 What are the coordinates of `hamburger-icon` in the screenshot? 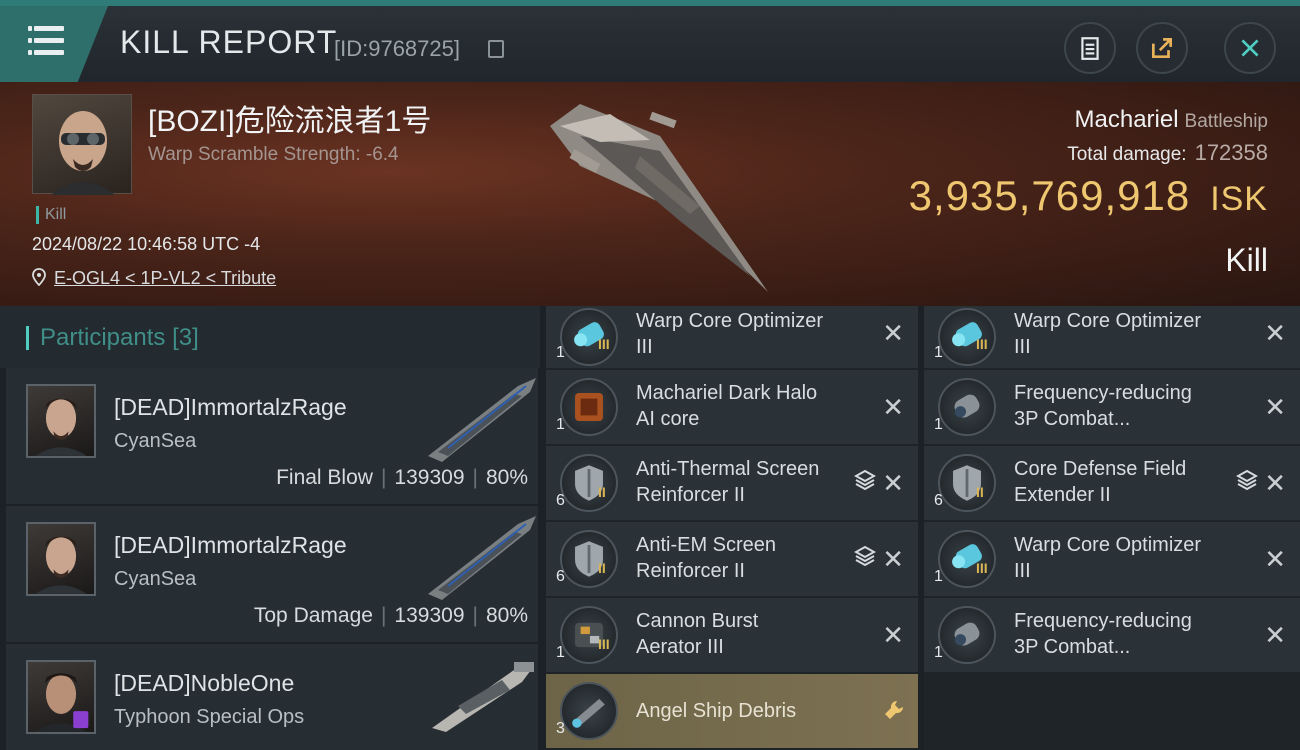 It's located at (46, 41).